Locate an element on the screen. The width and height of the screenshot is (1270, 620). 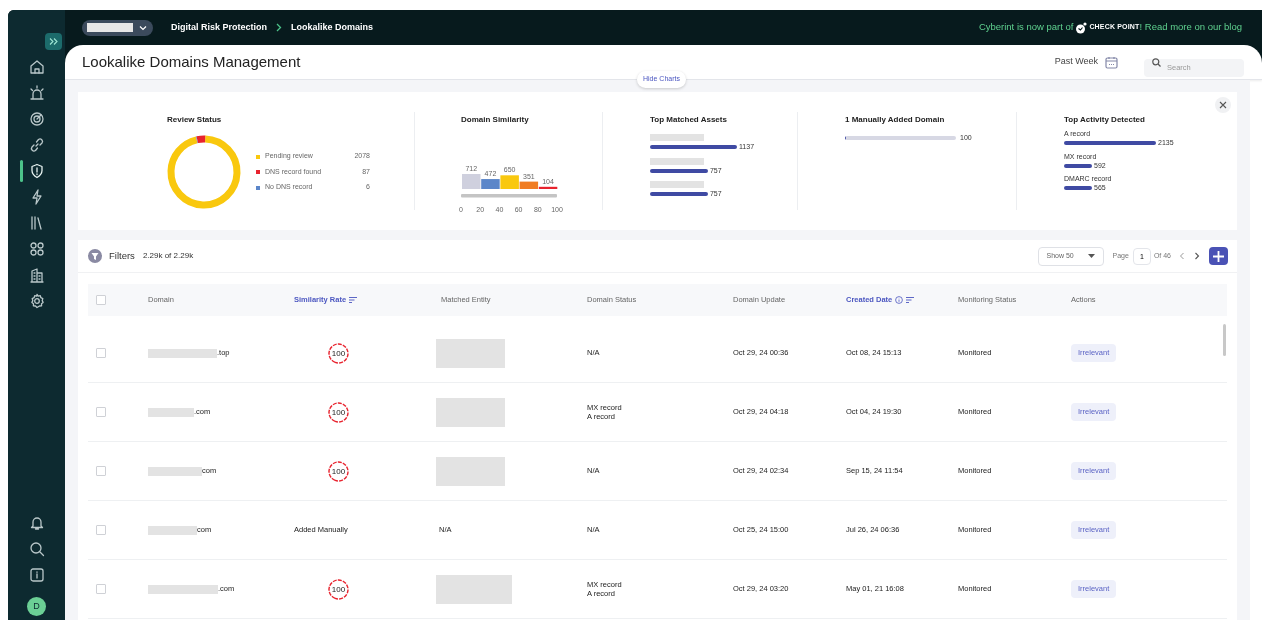
blog-link: ! Read more on our blog is located at coordinates (1190, 27).